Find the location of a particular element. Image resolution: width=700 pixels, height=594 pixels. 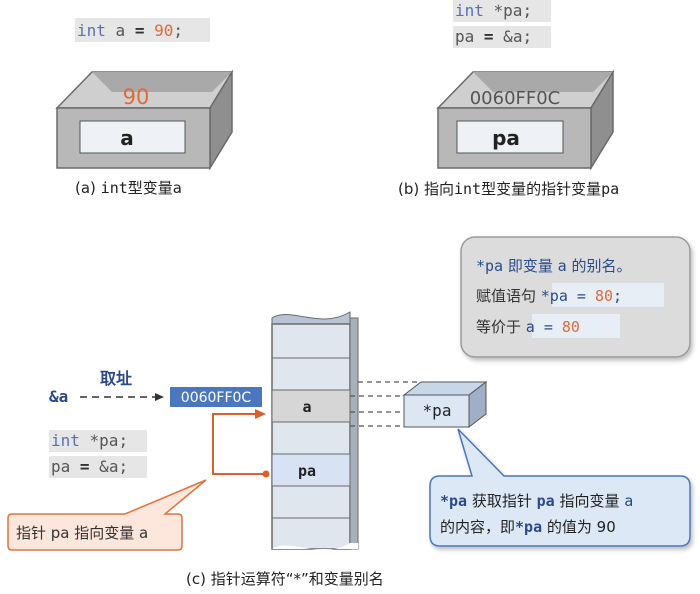

cell-label-pa: pa is located at coordinates (307, 471).